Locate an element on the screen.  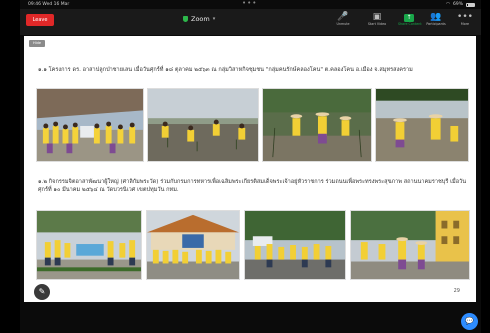
status-bar: 09:46 Wed 16 Mar ••• ◠ 69% is located at coordinates (250, 4).